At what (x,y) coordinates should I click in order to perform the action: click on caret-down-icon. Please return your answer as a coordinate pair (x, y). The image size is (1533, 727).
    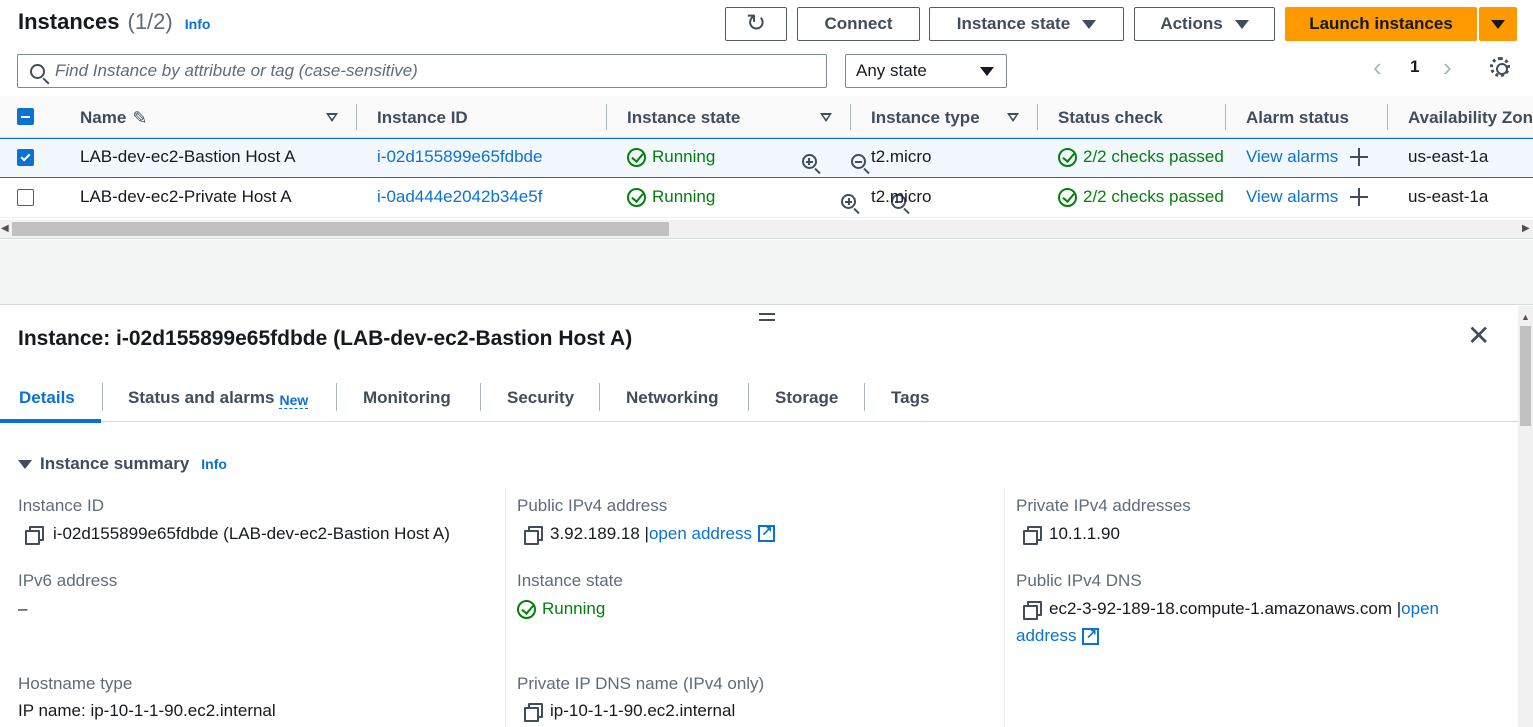
    Looking at the image, I should click on (25, 464).